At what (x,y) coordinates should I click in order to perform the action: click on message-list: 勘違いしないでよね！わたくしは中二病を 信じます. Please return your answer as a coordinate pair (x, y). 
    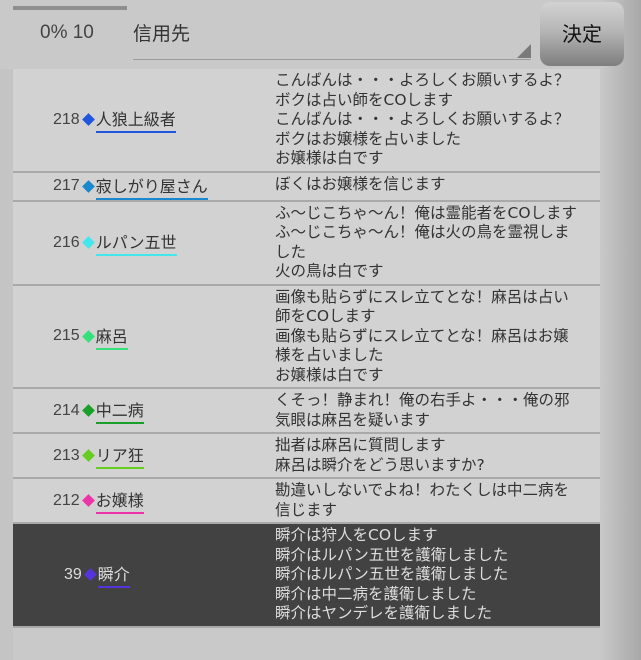
    Looking at the image, I should click on (434, 500).